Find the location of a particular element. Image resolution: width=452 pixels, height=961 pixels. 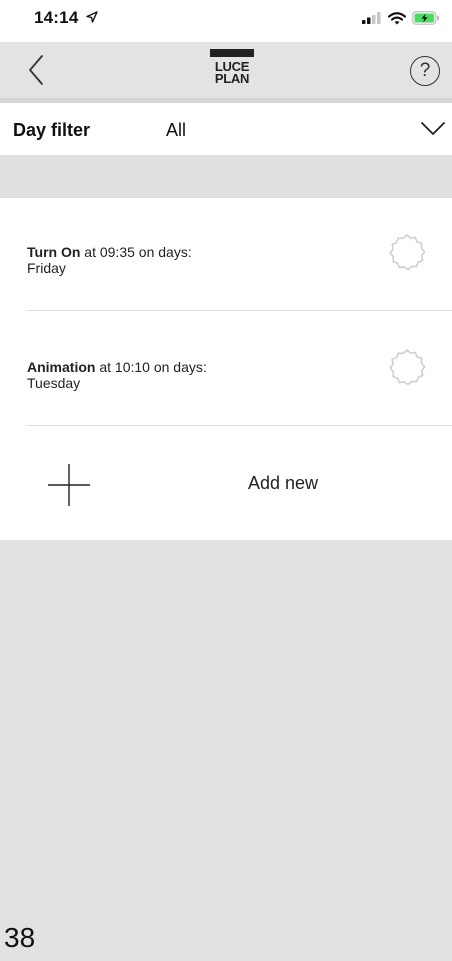

brand-logo-bar is located at coordinates (232, 53).